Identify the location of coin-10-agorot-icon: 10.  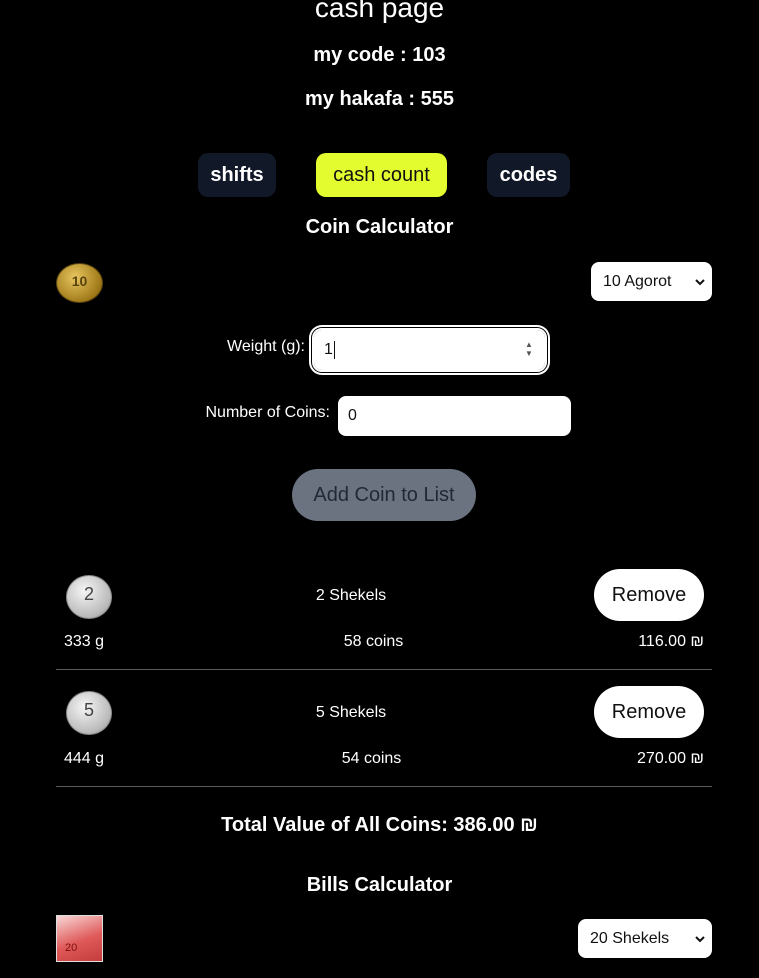
(79, 283).